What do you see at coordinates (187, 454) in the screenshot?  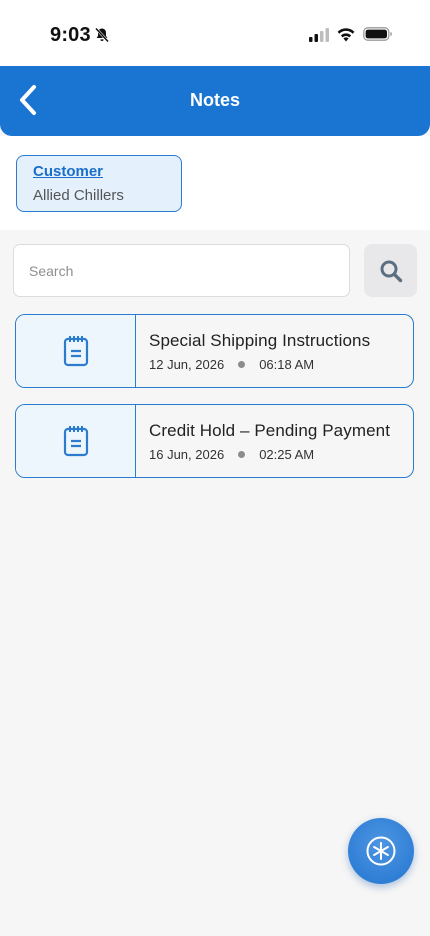 I see `note-date: 16 Jun, 2026` at bounding box center [187, 454].